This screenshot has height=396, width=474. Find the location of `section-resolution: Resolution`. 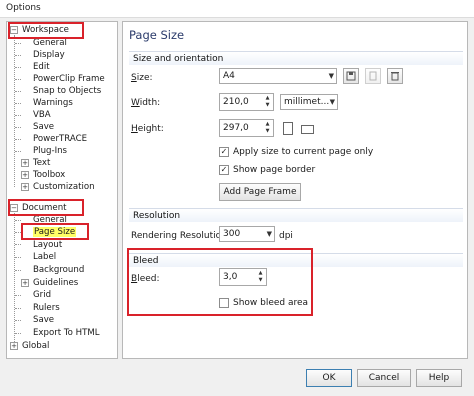

section-resolution: Resolution is located at coordinates (296, 215).